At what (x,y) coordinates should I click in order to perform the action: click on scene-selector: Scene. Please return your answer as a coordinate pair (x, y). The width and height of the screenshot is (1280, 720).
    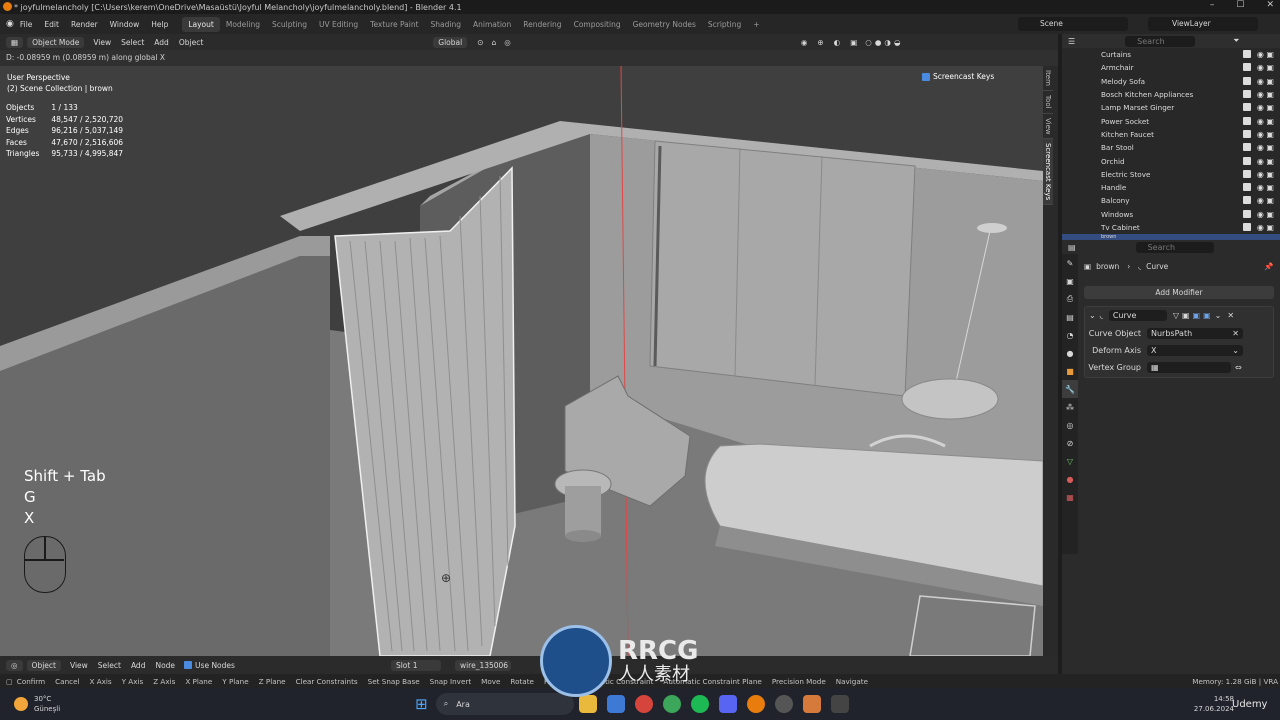
    Looking at the image, I should click on (1073, 24).